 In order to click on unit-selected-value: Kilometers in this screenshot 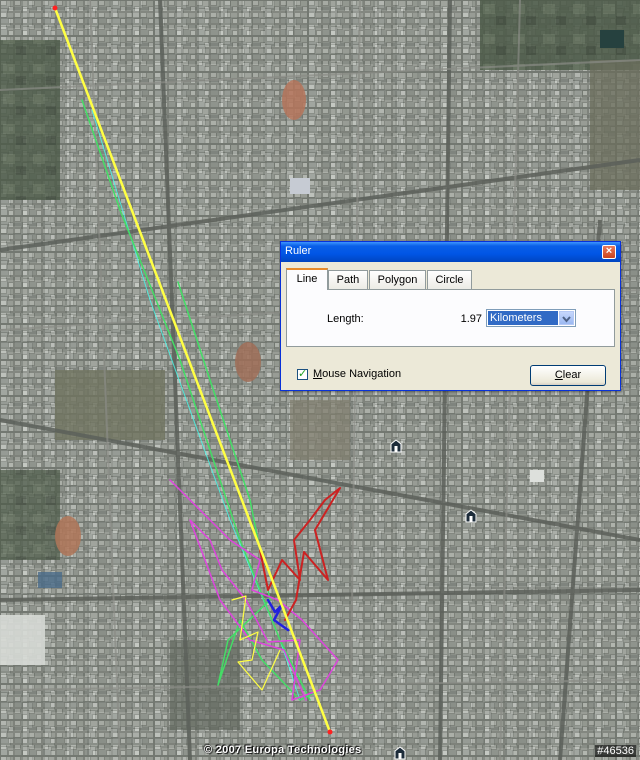, I will do `click(523, 318)`.